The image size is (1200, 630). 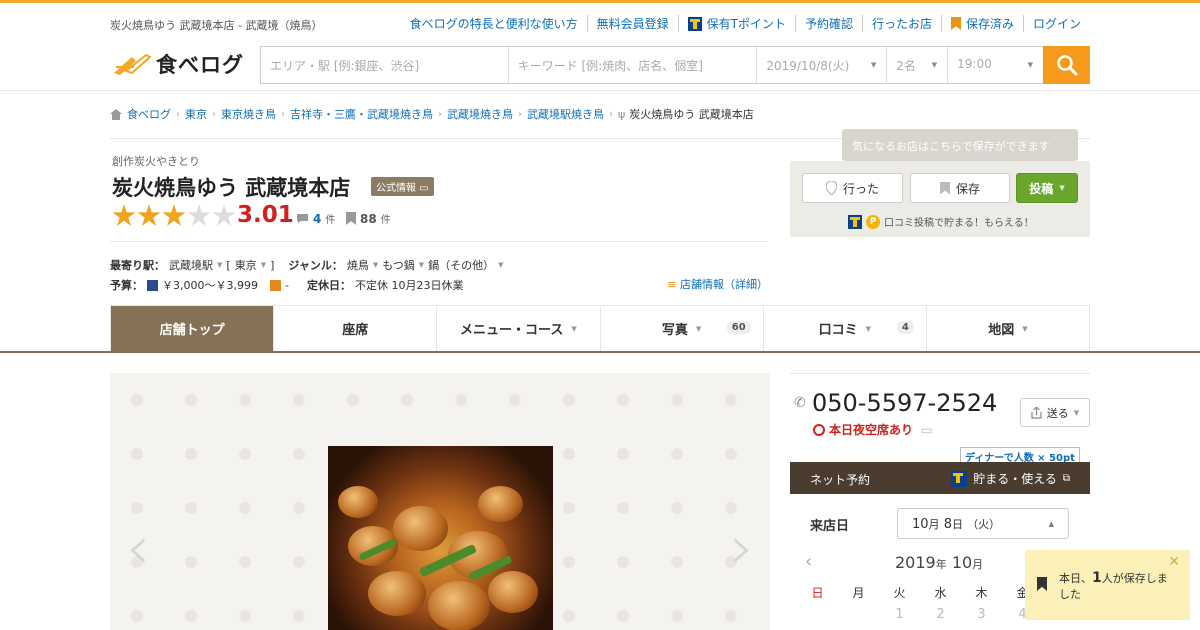 I want to click on reservations-link: 予約確認, so click(x=828, y=23).